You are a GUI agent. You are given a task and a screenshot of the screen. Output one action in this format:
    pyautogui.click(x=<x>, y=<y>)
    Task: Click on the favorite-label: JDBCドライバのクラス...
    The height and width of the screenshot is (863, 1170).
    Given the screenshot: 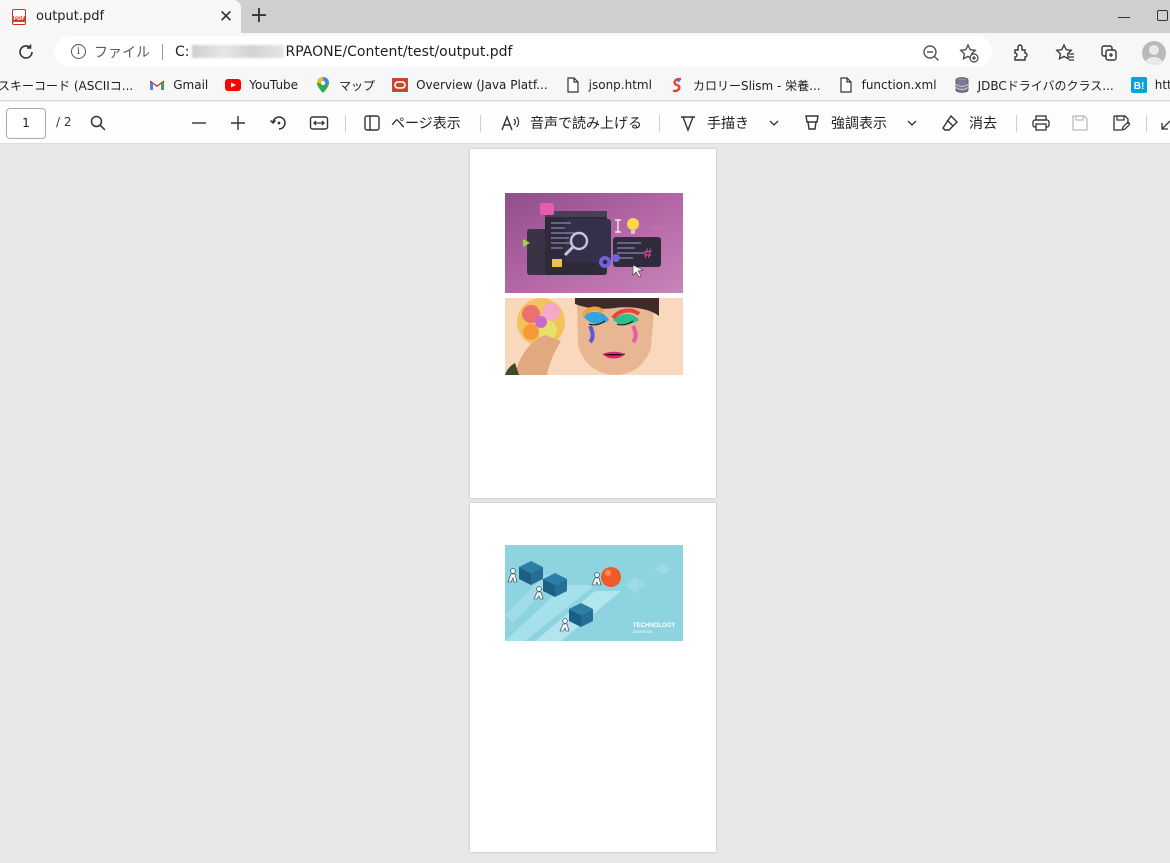 What is the action you would take?
    pyautogui.click(x=1045, y=85)
    